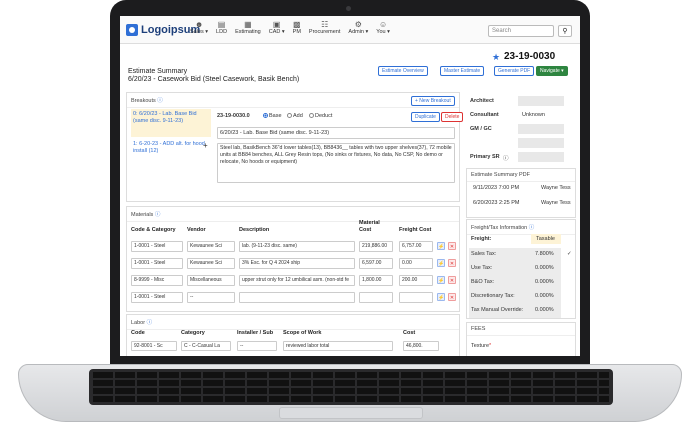 The image size is (700, 431). Describe the element at coordinates (565, 31) in the screenshot. I see `search-button: ⚲` at that location.